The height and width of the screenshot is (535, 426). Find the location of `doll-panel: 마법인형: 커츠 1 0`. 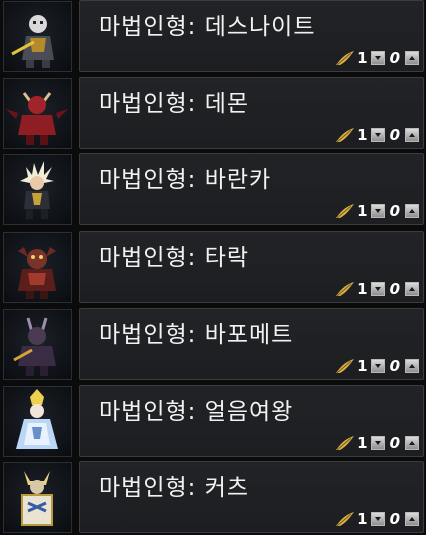

doll-panel: 마법인형: 커츠 1 0 is located at coordinates (251, 497).